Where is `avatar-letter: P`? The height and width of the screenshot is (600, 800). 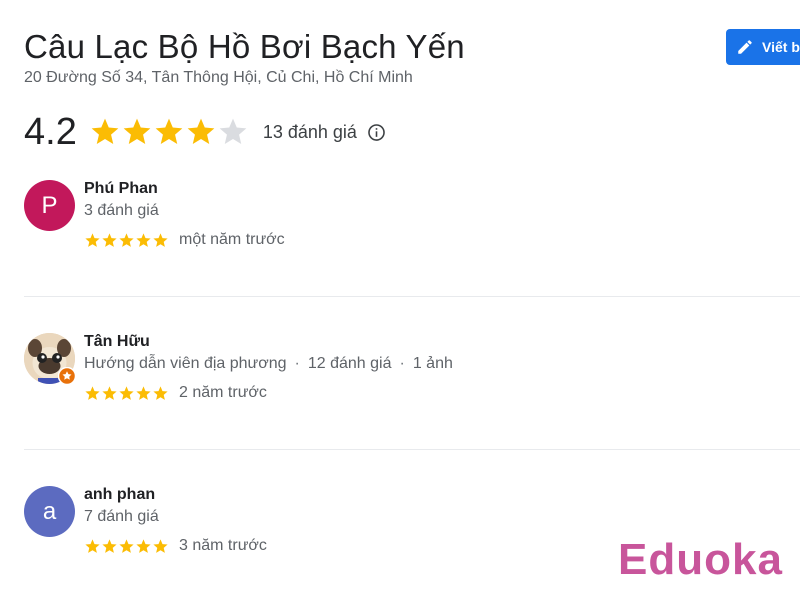
avatar-letter: P is located at coordinates (49, 205).